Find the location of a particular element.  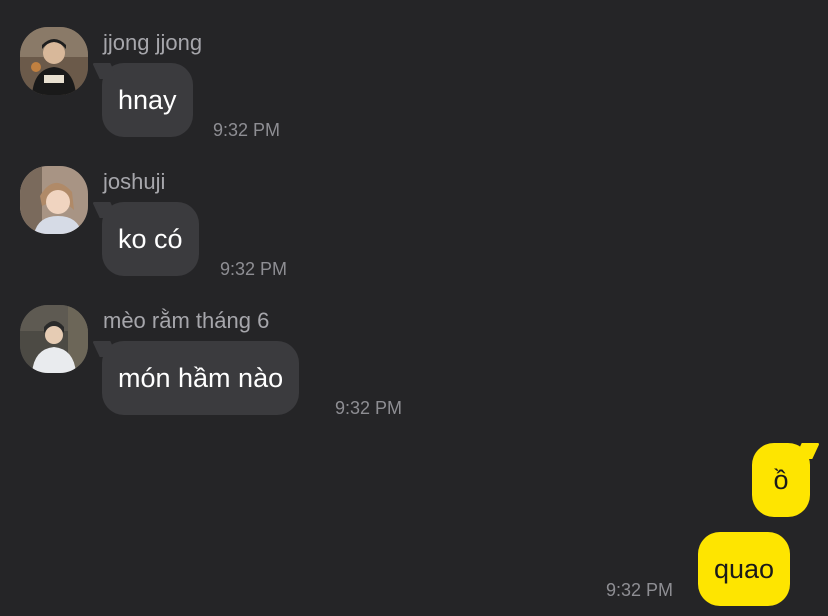

message-bubble: ko có is located at coordinates (150, 239).